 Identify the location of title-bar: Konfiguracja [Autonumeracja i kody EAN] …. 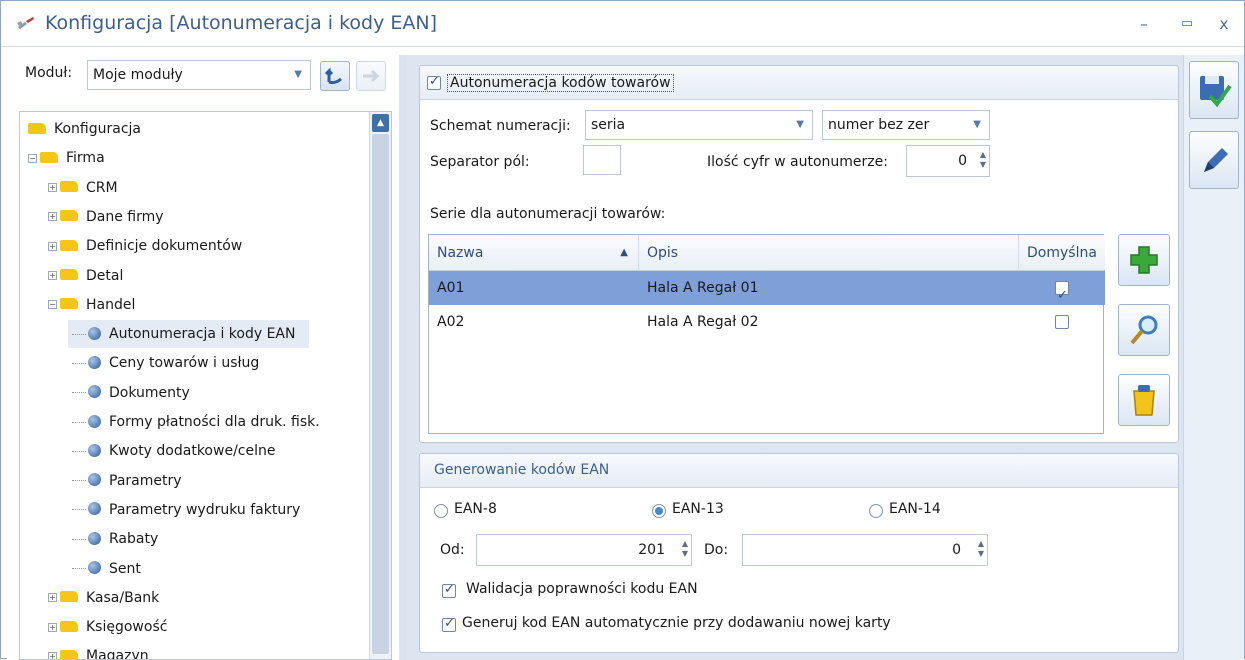
(622, 24).